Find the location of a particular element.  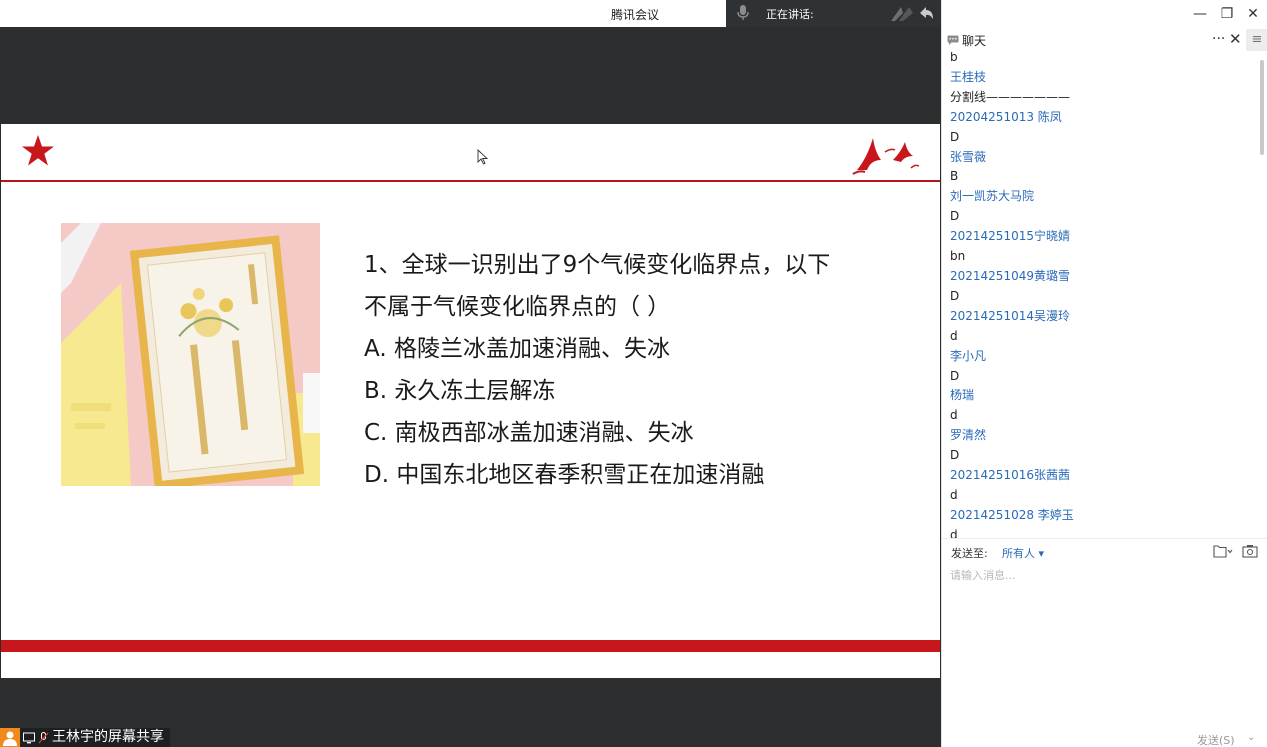

screen-share-tag: 王林宇的屏幕共享 is located at coordinates (85, 737).